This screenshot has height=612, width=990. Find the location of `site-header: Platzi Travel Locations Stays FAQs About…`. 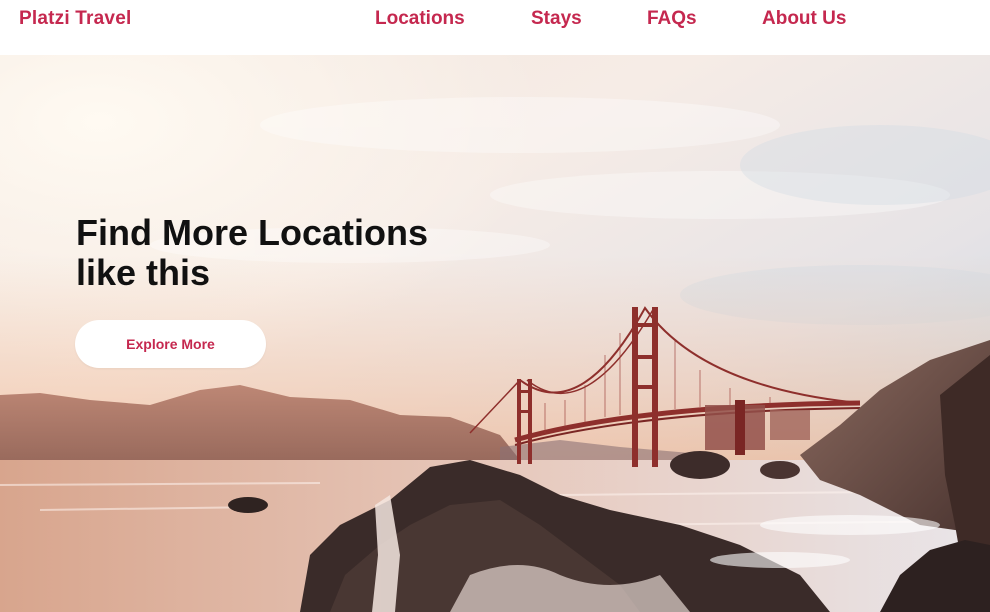

site-header: Platzi Travel Locations Stays FAQs About… is located at coordinates (495, 27).